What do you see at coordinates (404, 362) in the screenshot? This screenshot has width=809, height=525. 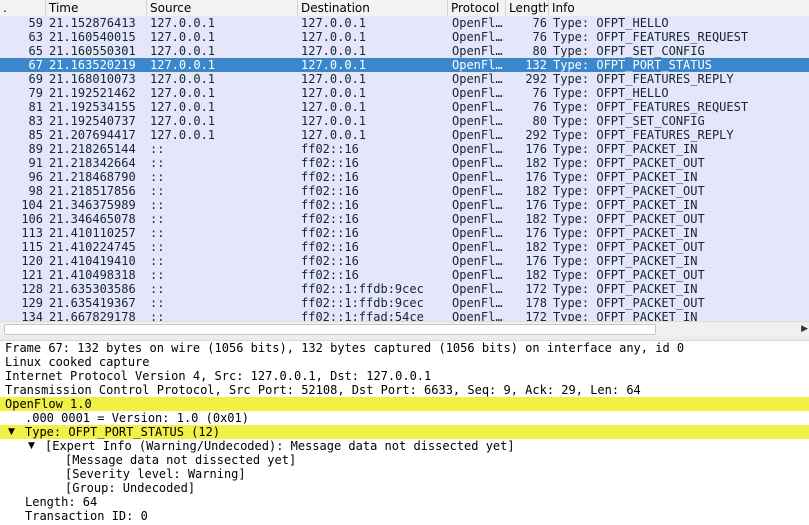 I see `detail-tree-row: Linux cooked capture` at bounding box center [404, 362].